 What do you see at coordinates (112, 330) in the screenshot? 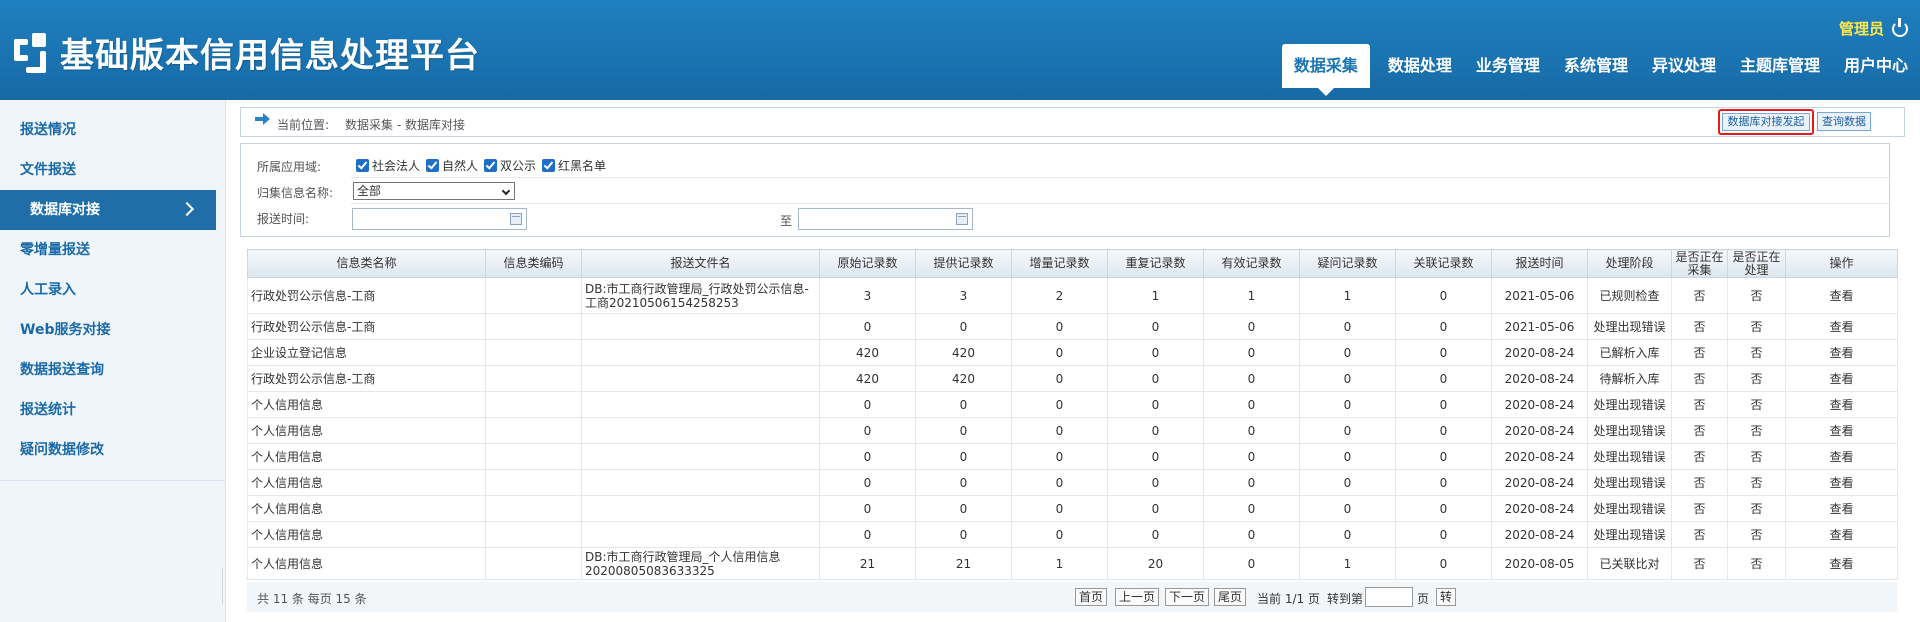
I see `sidebar-item-web-service: Web服务对接` at bounding box center [112, 330].